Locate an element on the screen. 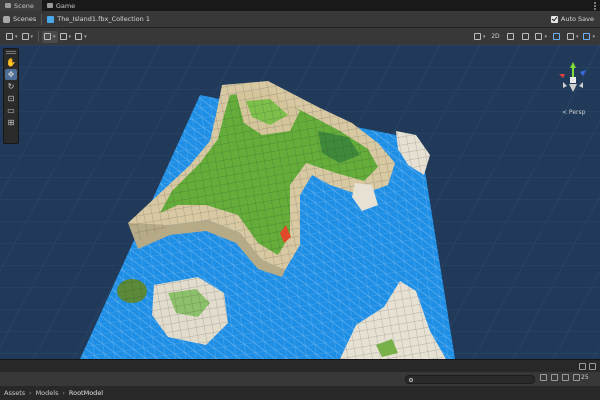 This screenshot has width=600, height=400. path-models: Models is located at coordinates (47, 393).